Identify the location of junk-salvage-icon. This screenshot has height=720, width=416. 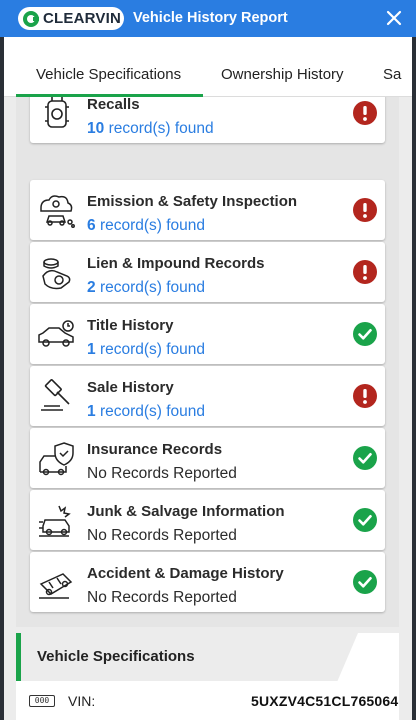
(55, 521).